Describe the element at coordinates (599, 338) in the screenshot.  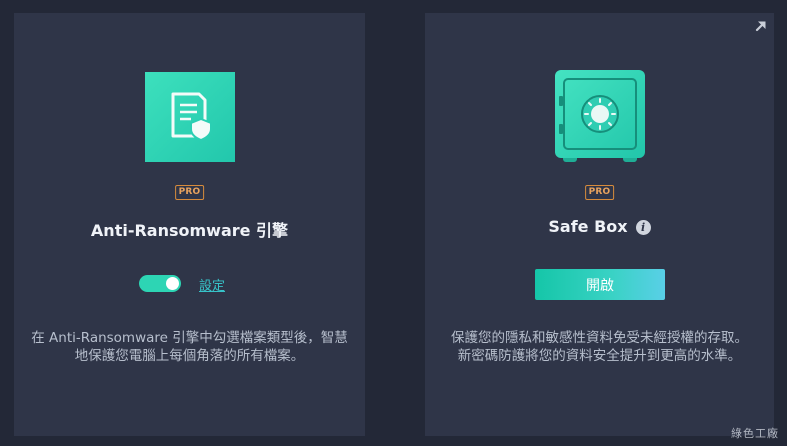
I see `description-line: 保護您的隱私和敏感性資料免受未經授權的存取。` at that location.